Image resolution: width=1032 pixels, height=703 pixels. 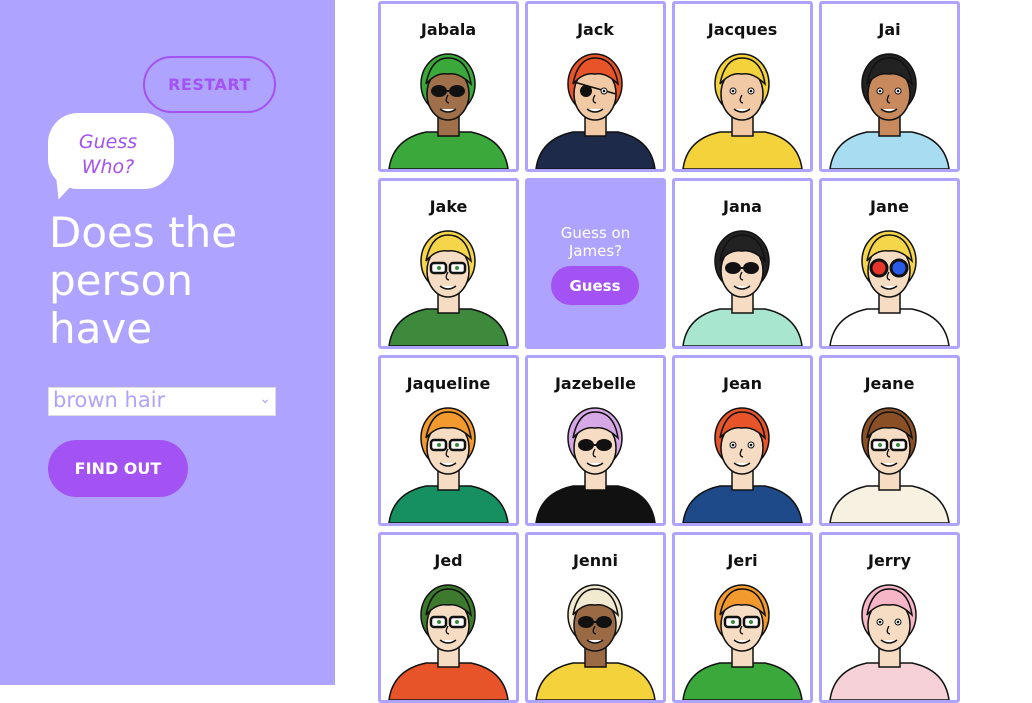 I want to click on character-card-jerry: Jerry, so click(x=889, y=617).